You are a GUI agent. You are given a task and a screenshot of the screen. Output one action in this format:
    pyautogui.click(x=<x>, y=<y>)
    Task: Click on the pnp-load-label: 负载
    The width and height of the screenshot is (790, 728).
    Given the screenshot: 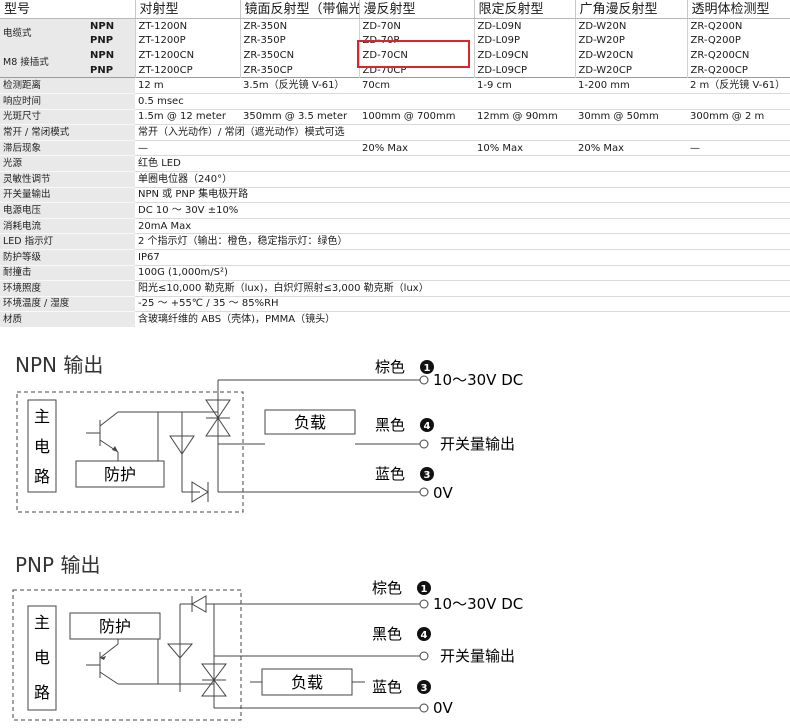 What is the action you would take?
    pyautogui.click(x=307, y=682)
    